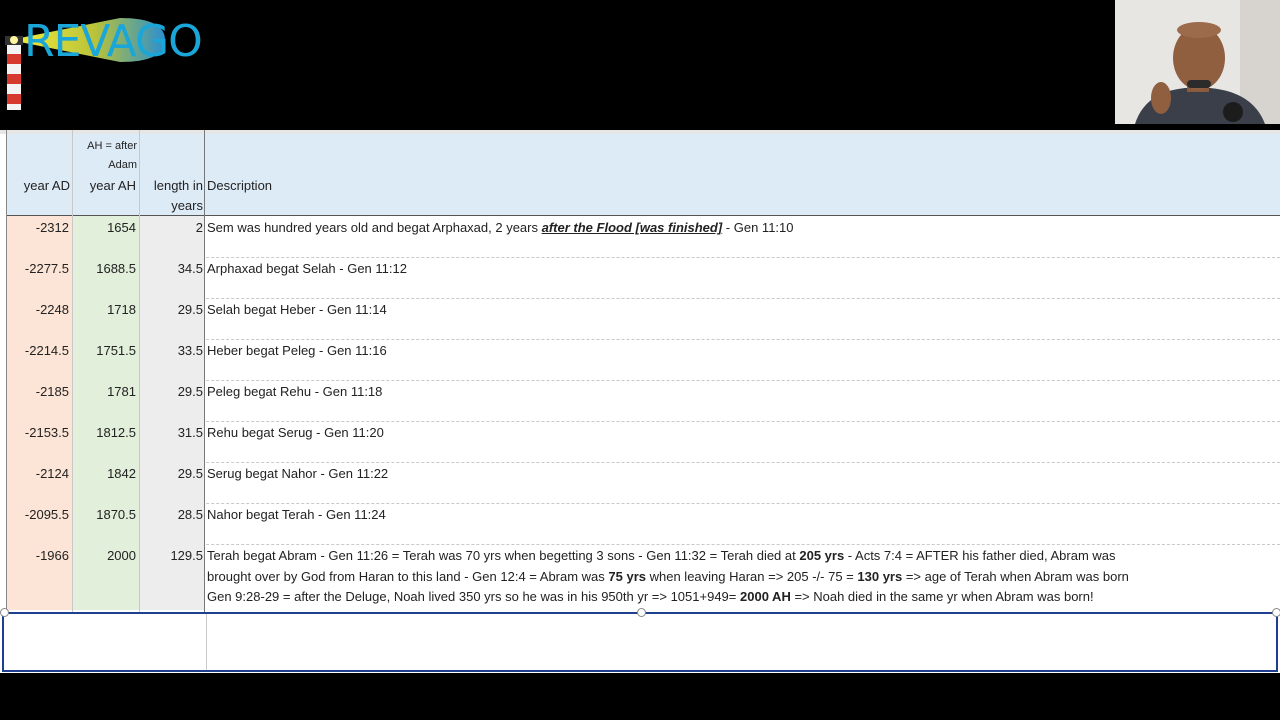 The height and width of the screenshot is (720, 1280). What do you see at coordinates (172, 359) in the screenshot?
I see `cell-length: 33.5` at bounding box center [172, 359].